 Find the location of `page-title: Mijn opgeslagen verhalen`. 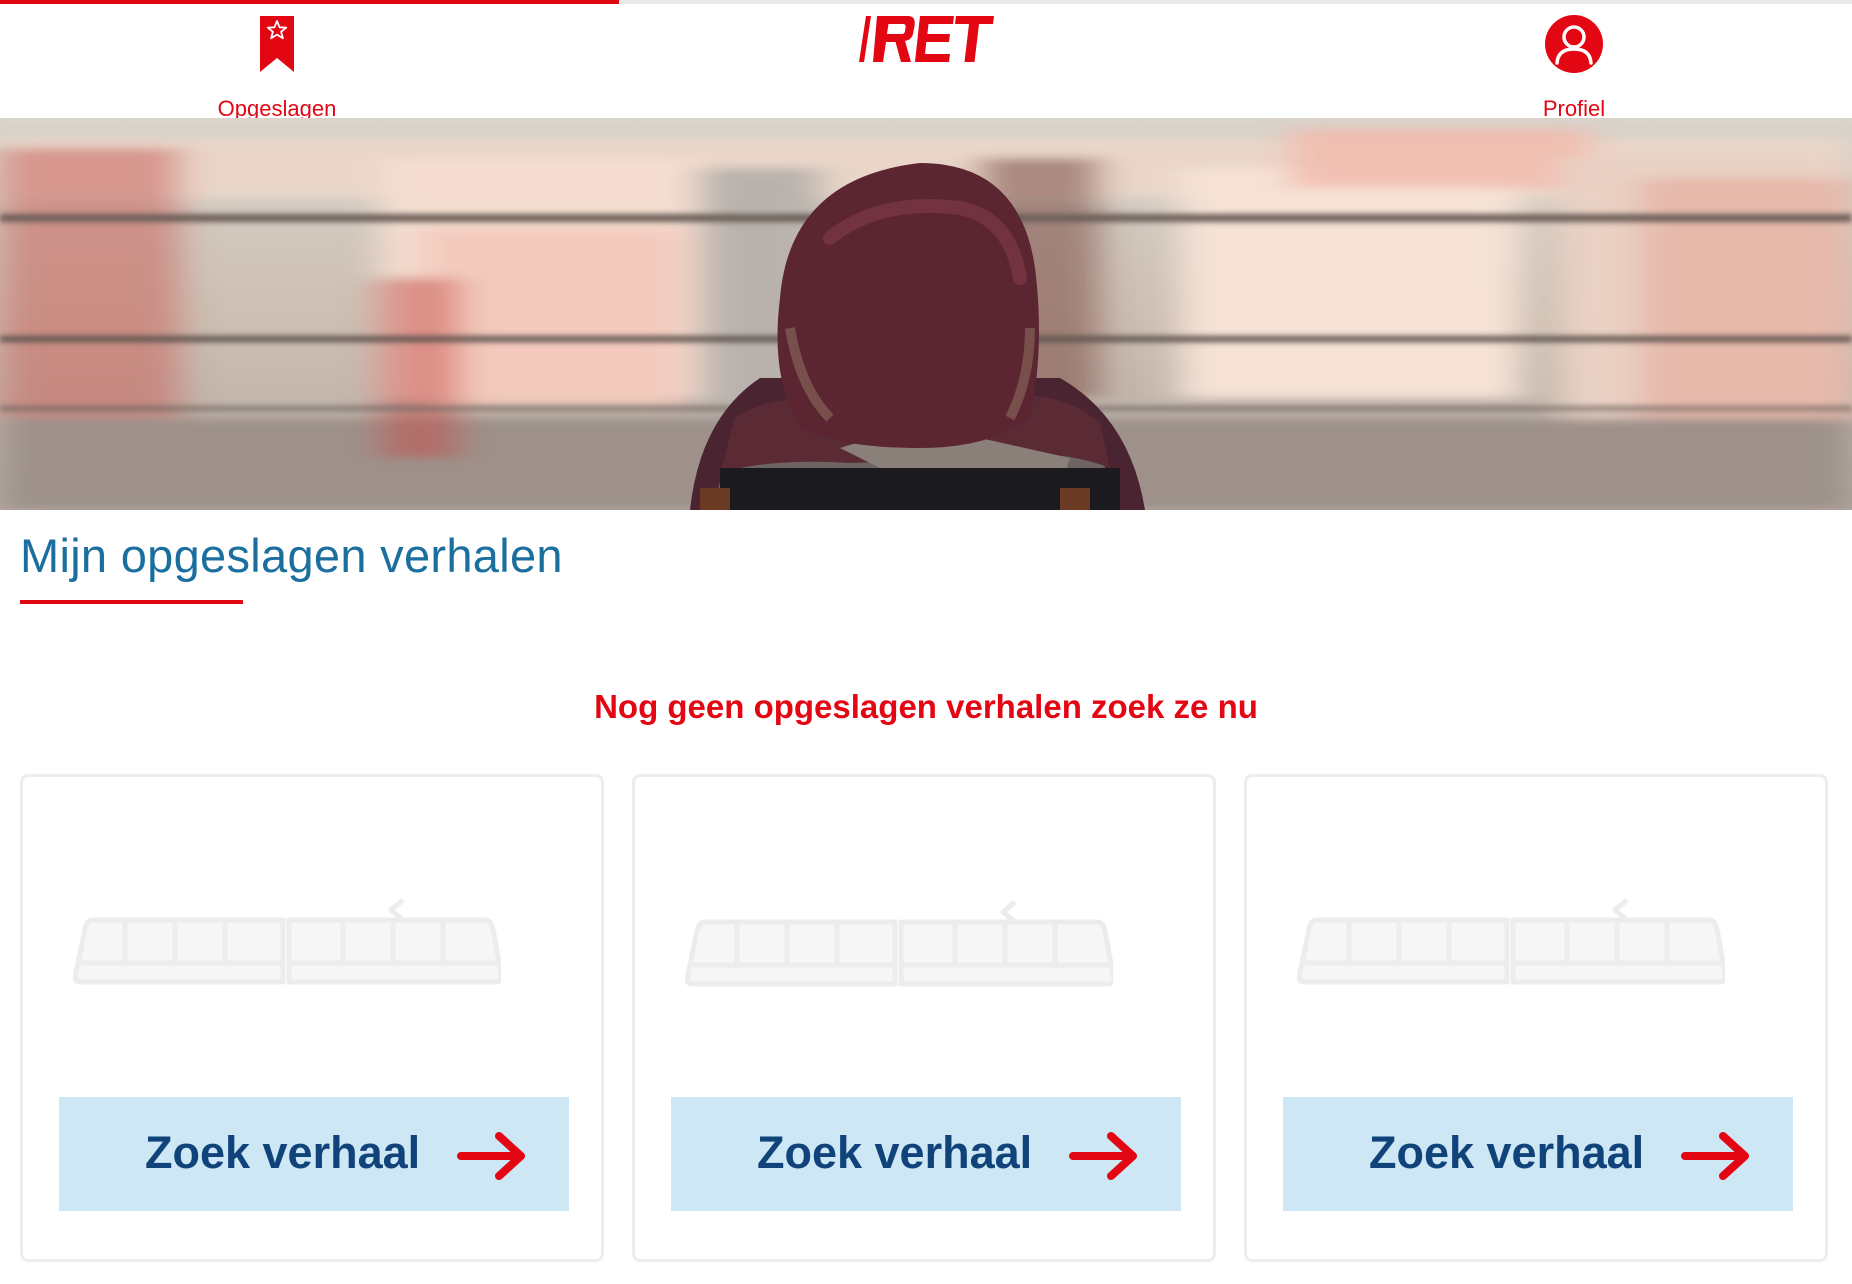

page-title: Mijn opgeslagen verhalen is located at coordinates (291, 555).